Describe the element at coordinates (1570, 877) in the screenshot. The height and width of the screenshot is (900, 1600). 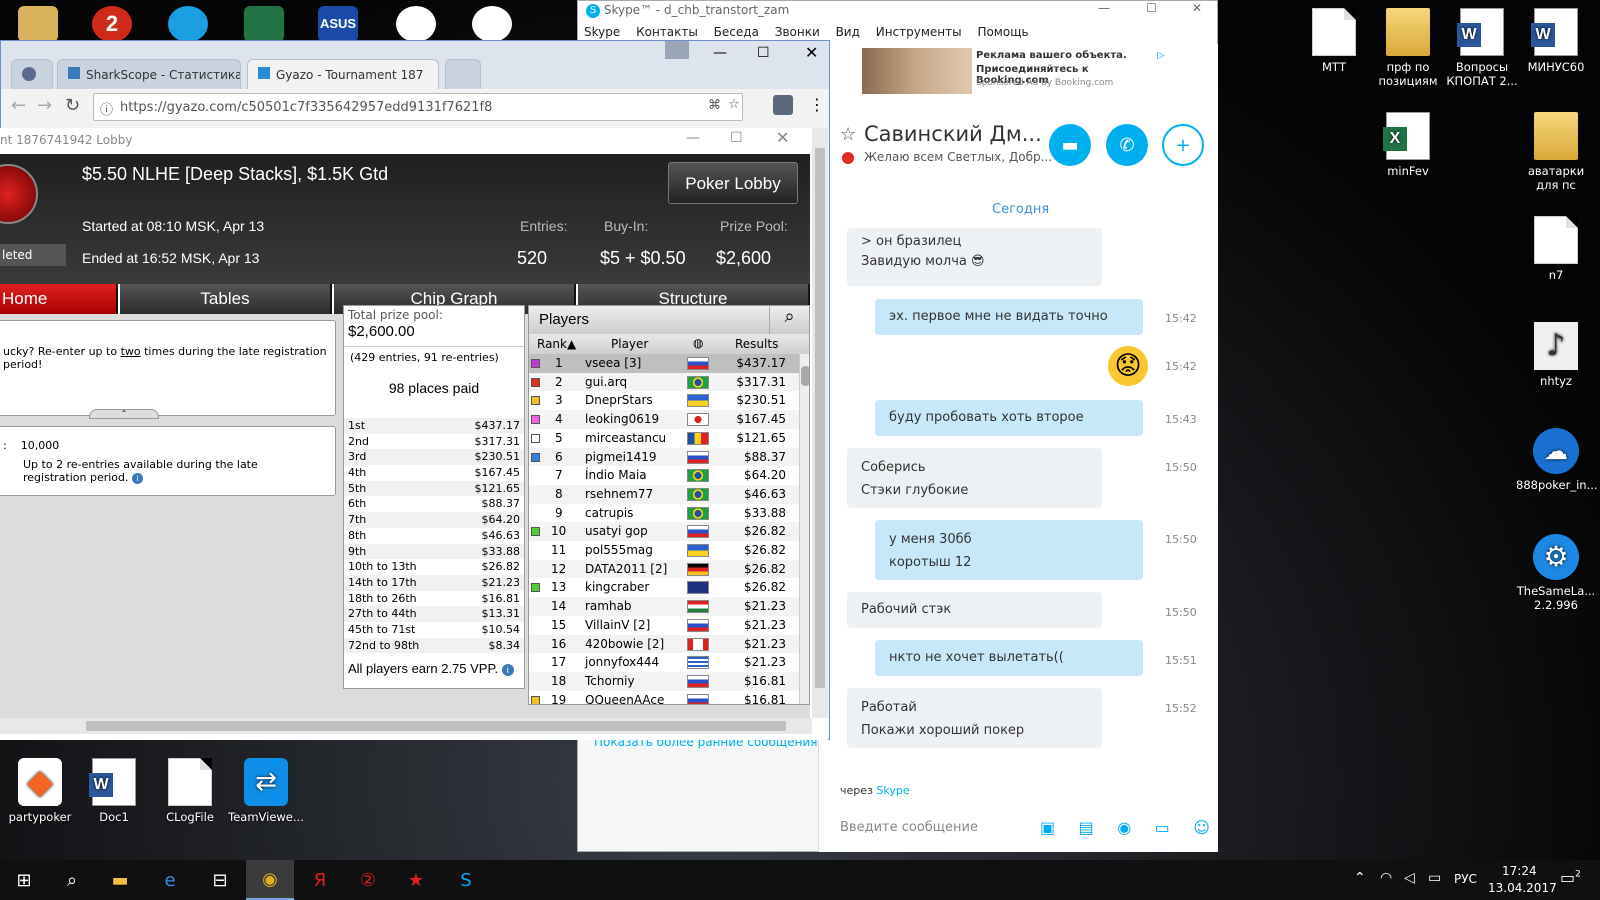
I see `notifications-icon: ▭2` at that location.